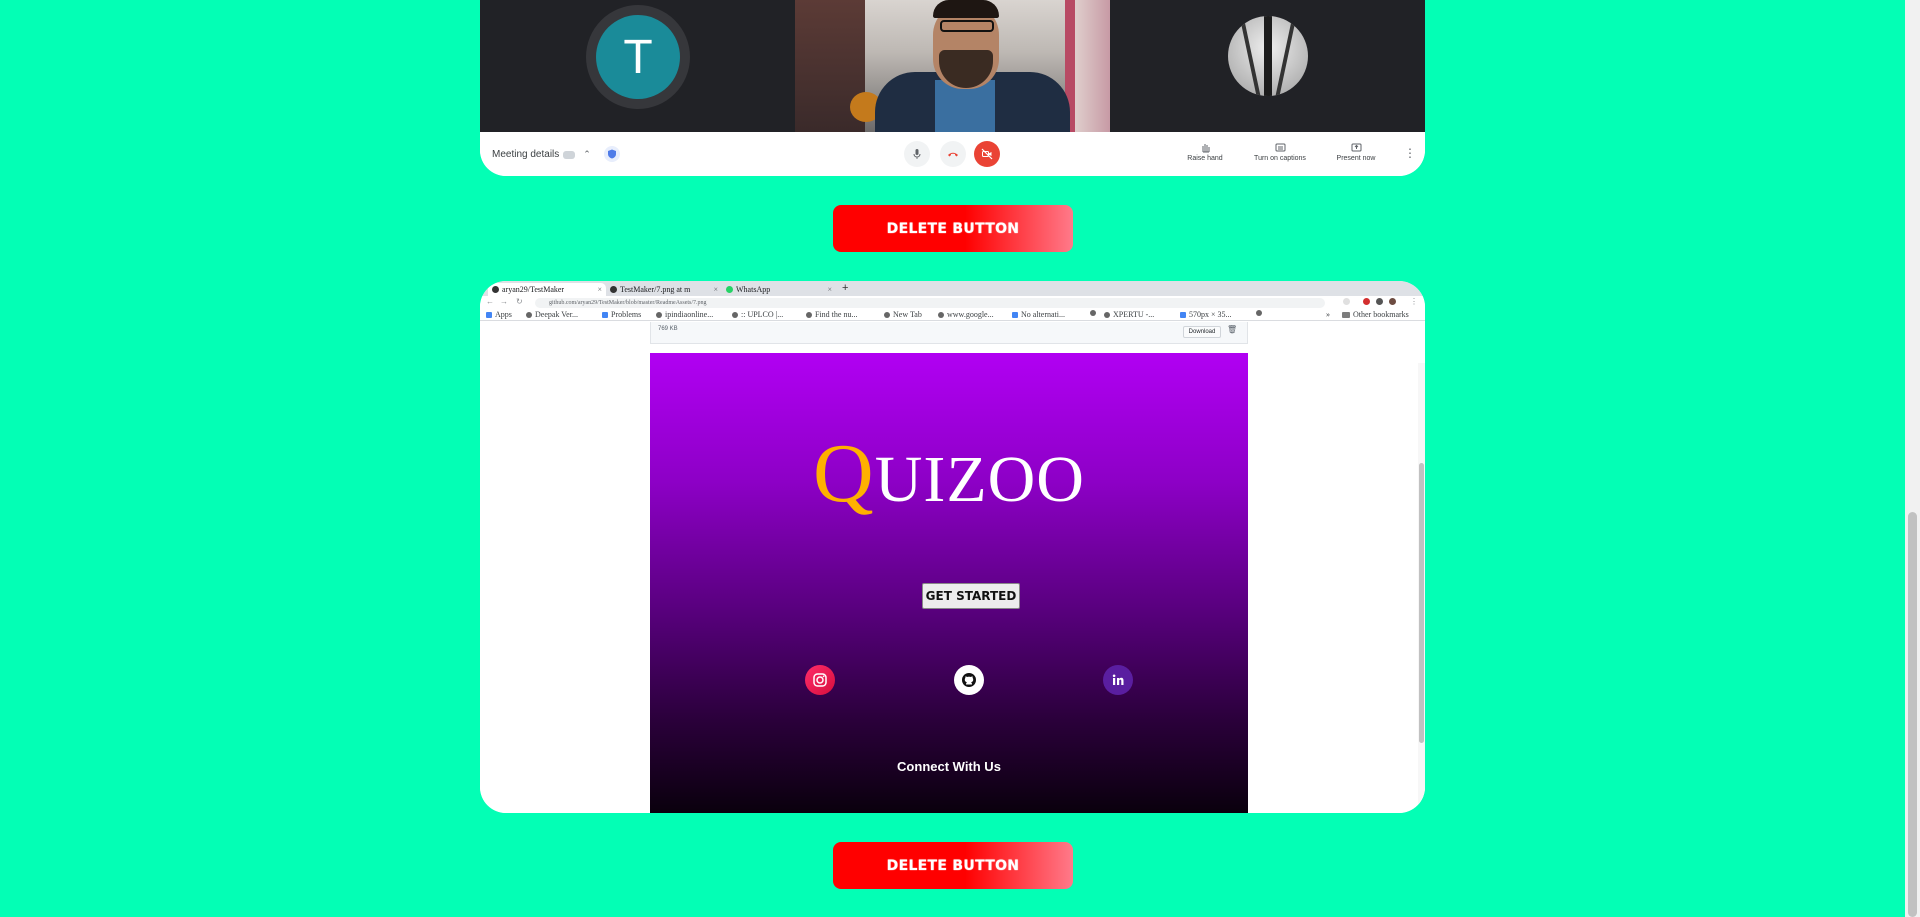 The width and height of the screenshot is (1920, 917). What do you see at coordinates (1280, 158) in the screenshot?
I see `captions-label: Turn on captions` at bounding box center [1280, 158].